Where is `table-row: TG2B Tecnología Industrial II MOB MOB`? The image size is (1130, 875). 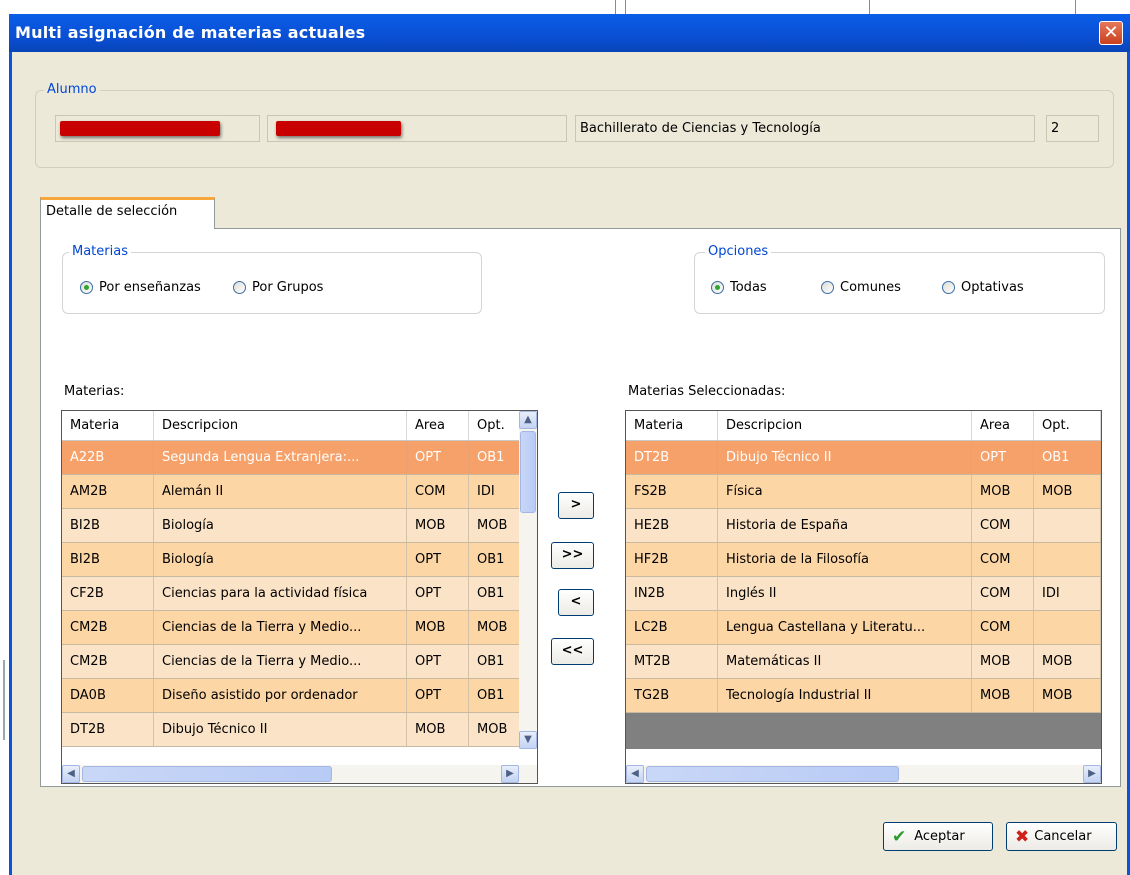 table-row: TG2B Tecnología Industrial II MOB MOB is located at coordinates (863, 696).